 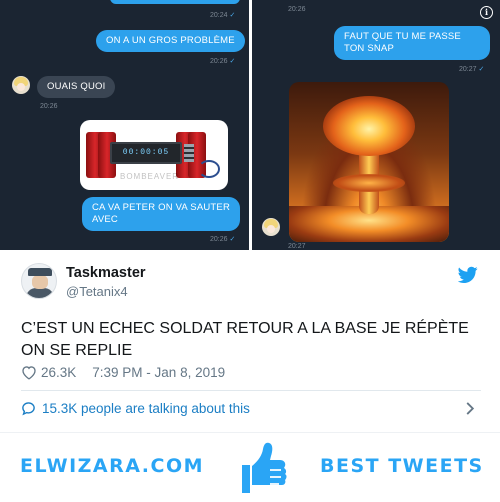 I want to click on image-watermark: BOMBEAVER, so click(x=150, y=176).